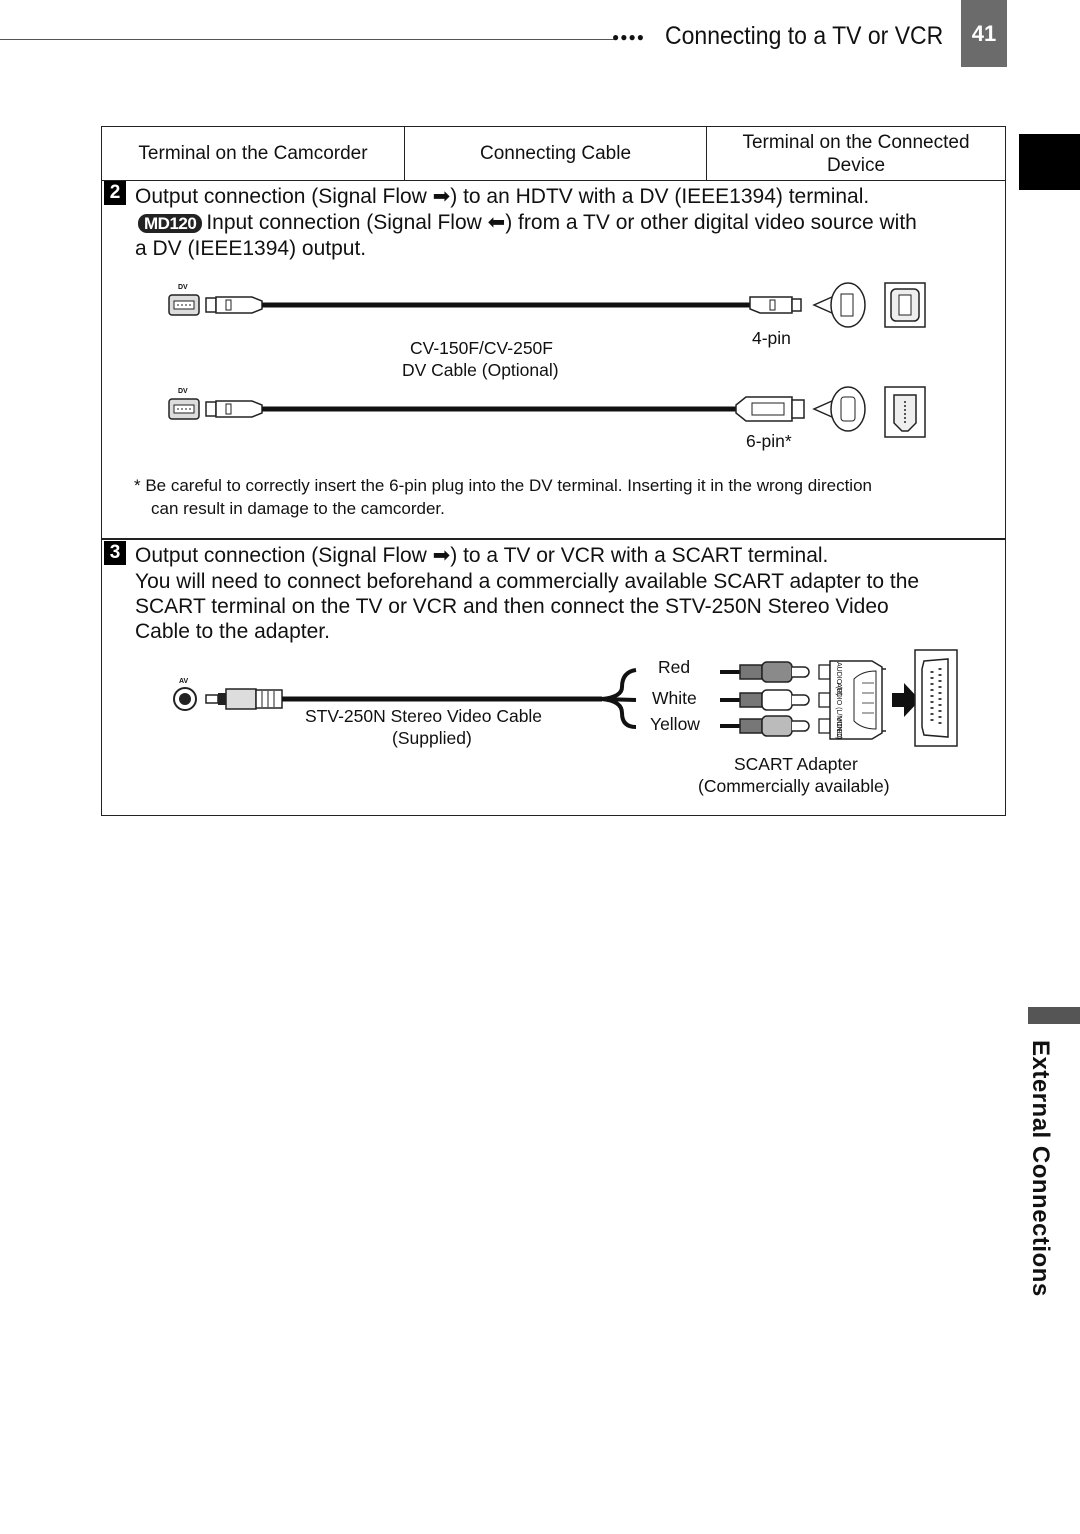 Image resolution: width=1080 pixels, height=1534 pixels. What do you see at coordinates (794, 786) in the screenshot?
I see `scart-adapter-description: (Commercially available)` at bounding box center [794, 786].